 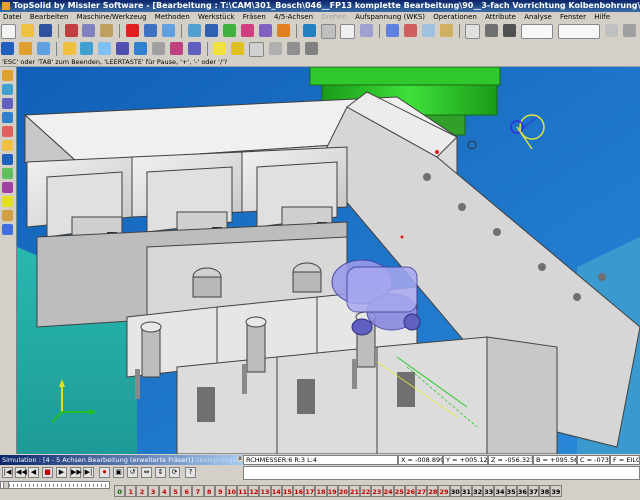 I want to click on filter-icon, so click(x=428, y=30).